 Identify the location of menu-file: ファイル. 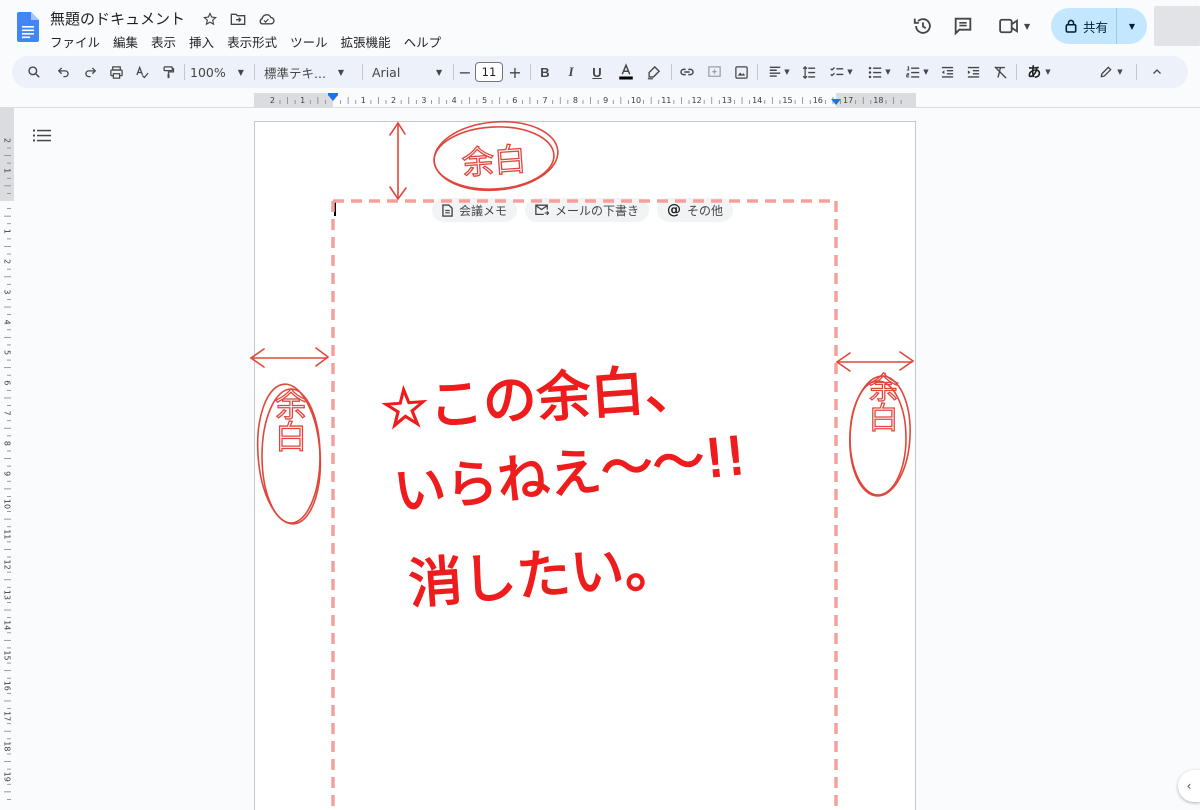
(78, 41).